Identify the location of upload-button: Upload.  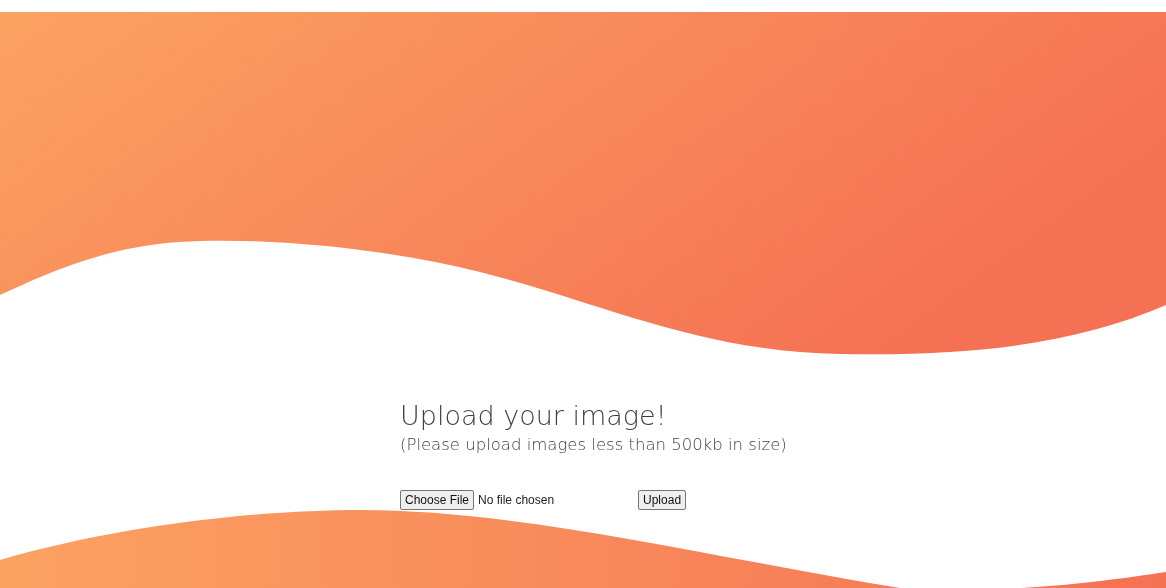
(662, 500).